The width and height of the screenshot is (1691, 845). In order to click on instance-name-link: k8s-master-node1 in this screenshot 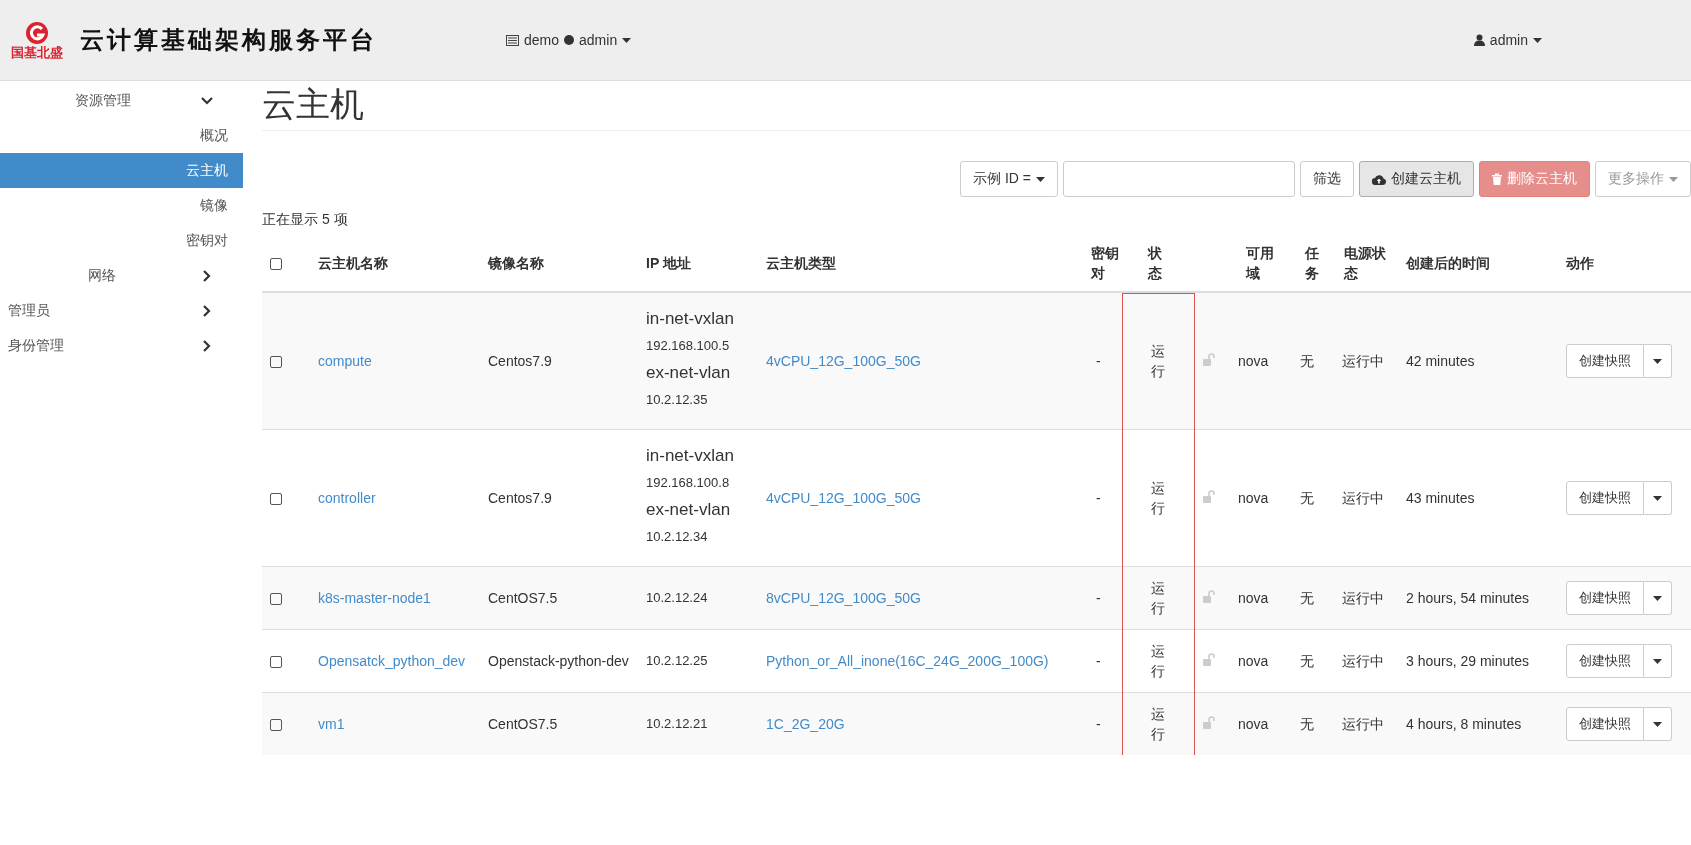, I will do `click(374, 598)`.